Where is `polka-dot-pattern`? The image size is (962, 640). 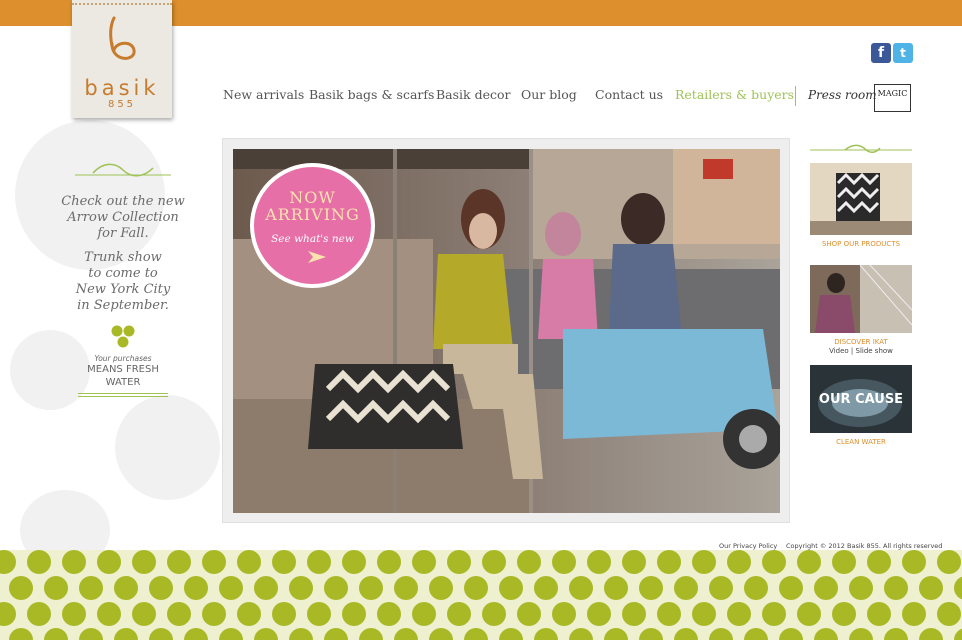
polka-dot-pattern is located at coordinates (481, 595).